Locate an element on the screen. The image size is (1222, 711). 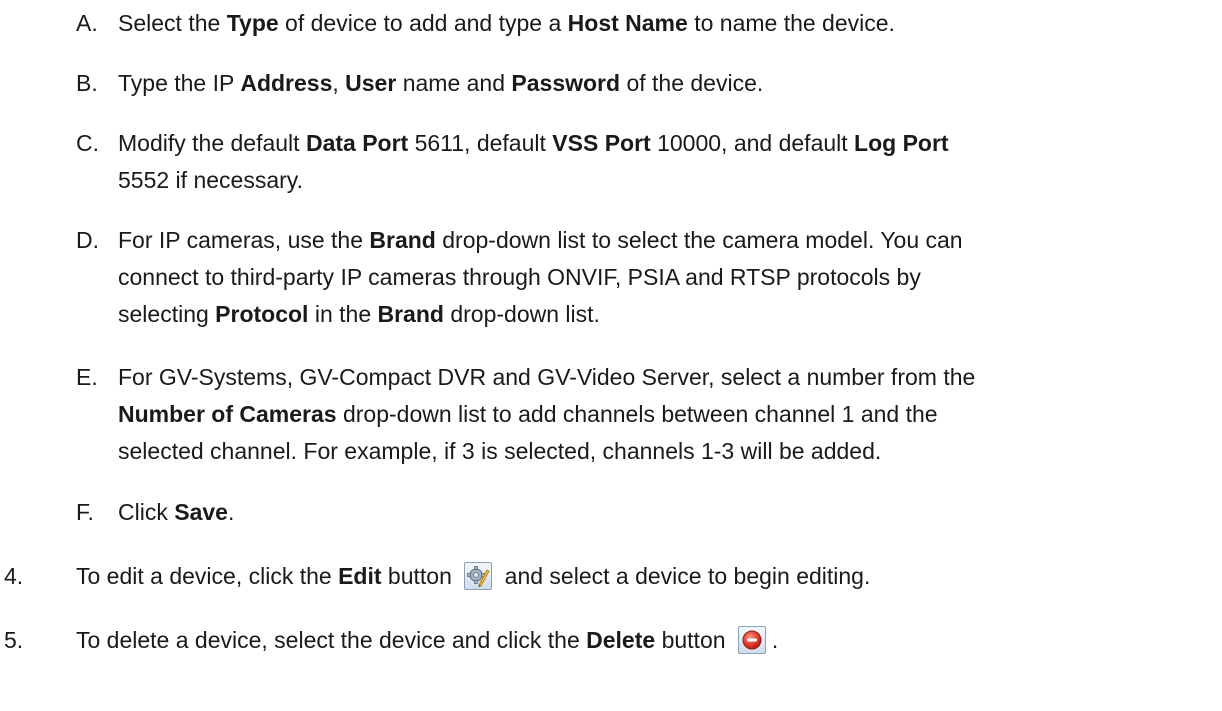
bold-term: Protocol is located at coordinates (262, 314).